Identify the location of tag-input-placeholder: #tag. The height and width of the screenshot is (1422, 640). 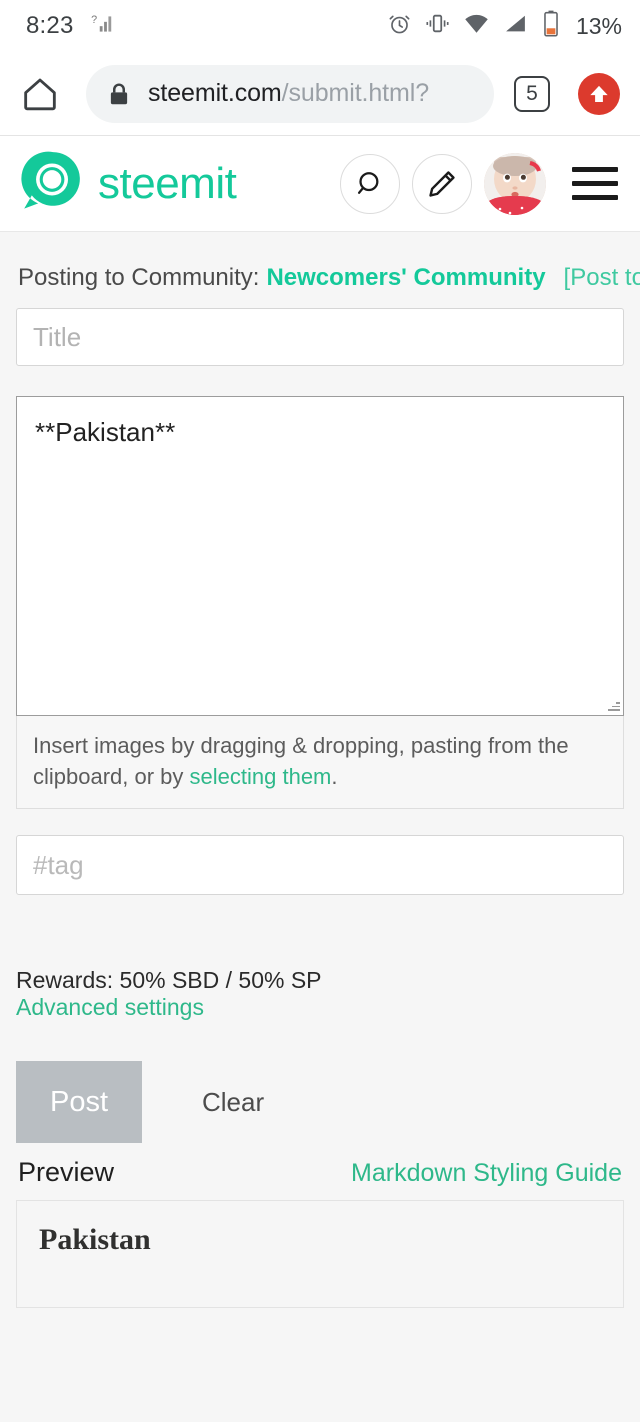
(58, 864).